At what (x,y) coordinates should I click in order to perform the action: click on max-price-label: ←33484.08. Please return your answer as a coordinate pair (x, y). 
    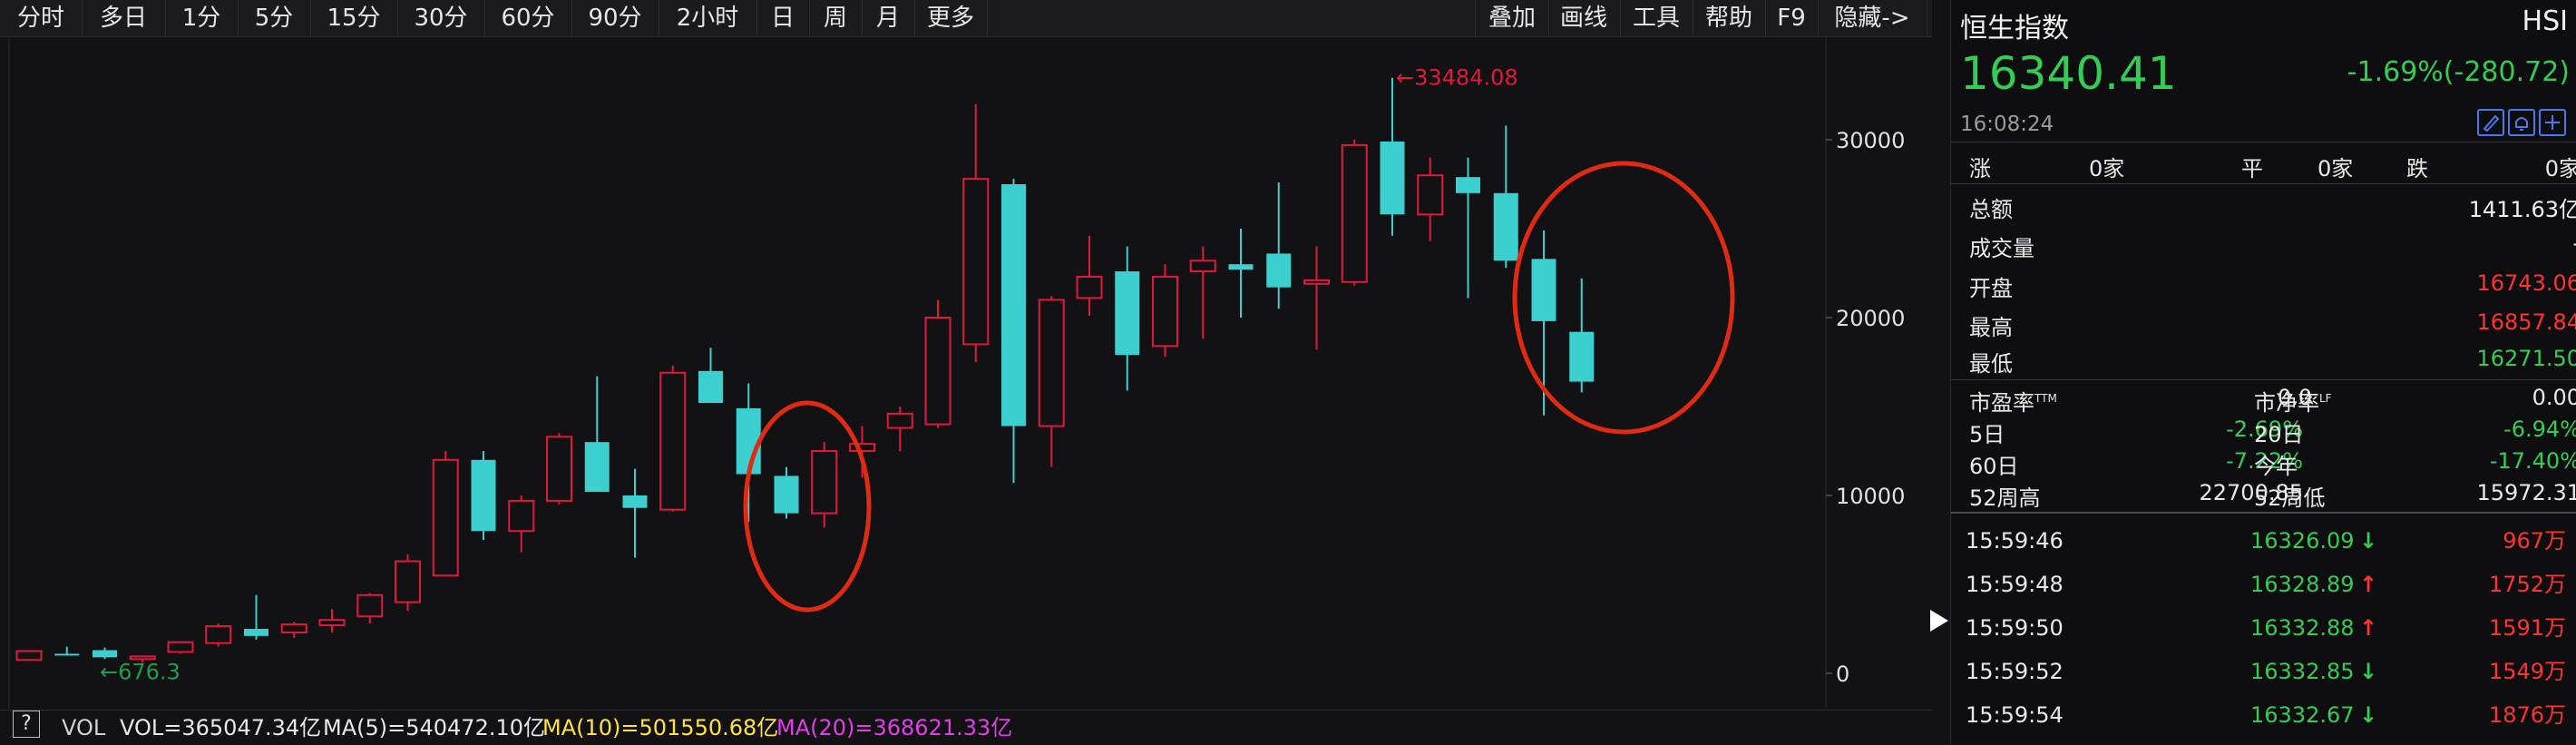
    Looking at the image, I should click on (1457, 78).